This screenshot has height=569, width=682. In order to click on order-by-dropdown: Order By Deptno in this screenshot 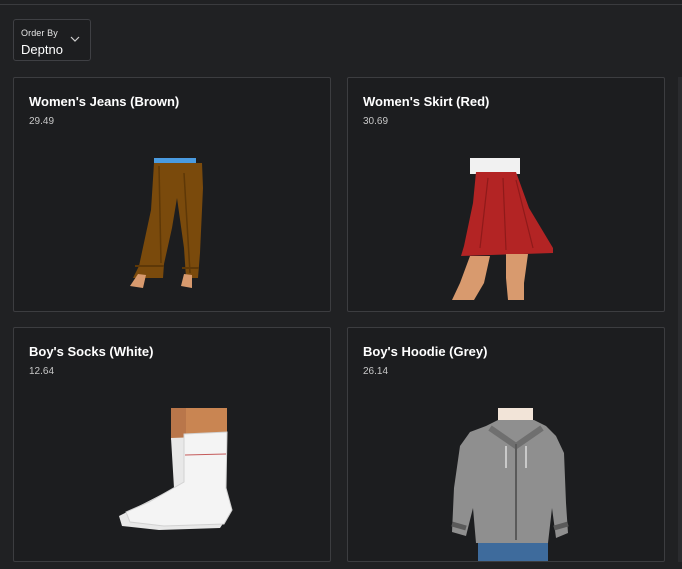, I will do `click(52, 40)`.